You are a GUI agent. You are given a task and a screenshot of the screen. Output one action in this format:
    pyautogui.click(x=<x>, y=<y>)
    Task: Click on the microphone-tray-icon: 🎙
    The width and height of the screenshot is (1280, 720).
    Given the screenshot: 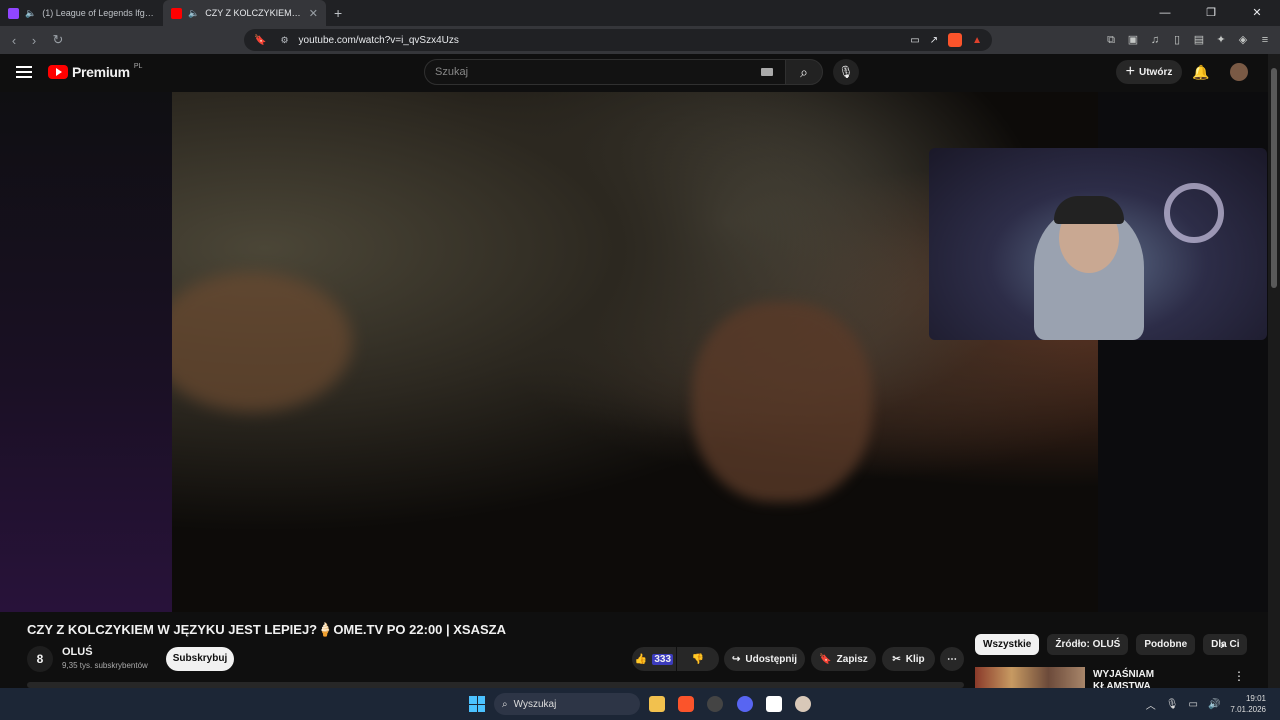 What is the action you would take?
    pyautogui.click(x=1172, y=704)
    